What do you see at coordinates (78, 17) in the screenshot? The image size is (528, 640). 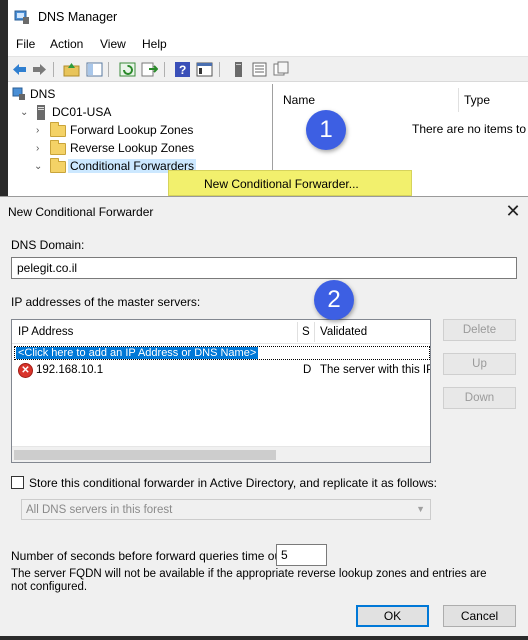 I see `window-title: DNS Manager` at bounding box center [78, 17].